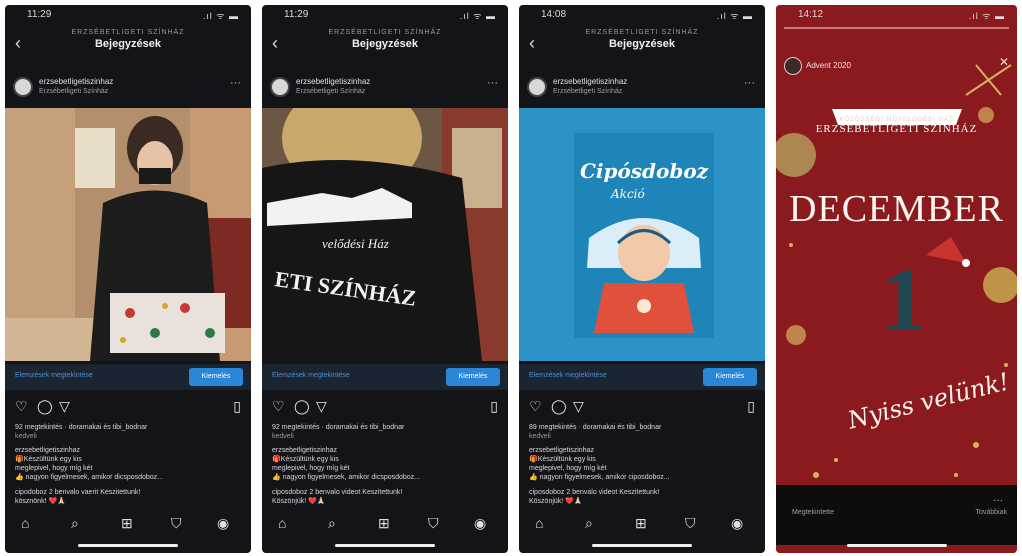 This screenshot has height=556, width=1022. I want to click on story-more-label: Továbbiak, so click(991, 512).